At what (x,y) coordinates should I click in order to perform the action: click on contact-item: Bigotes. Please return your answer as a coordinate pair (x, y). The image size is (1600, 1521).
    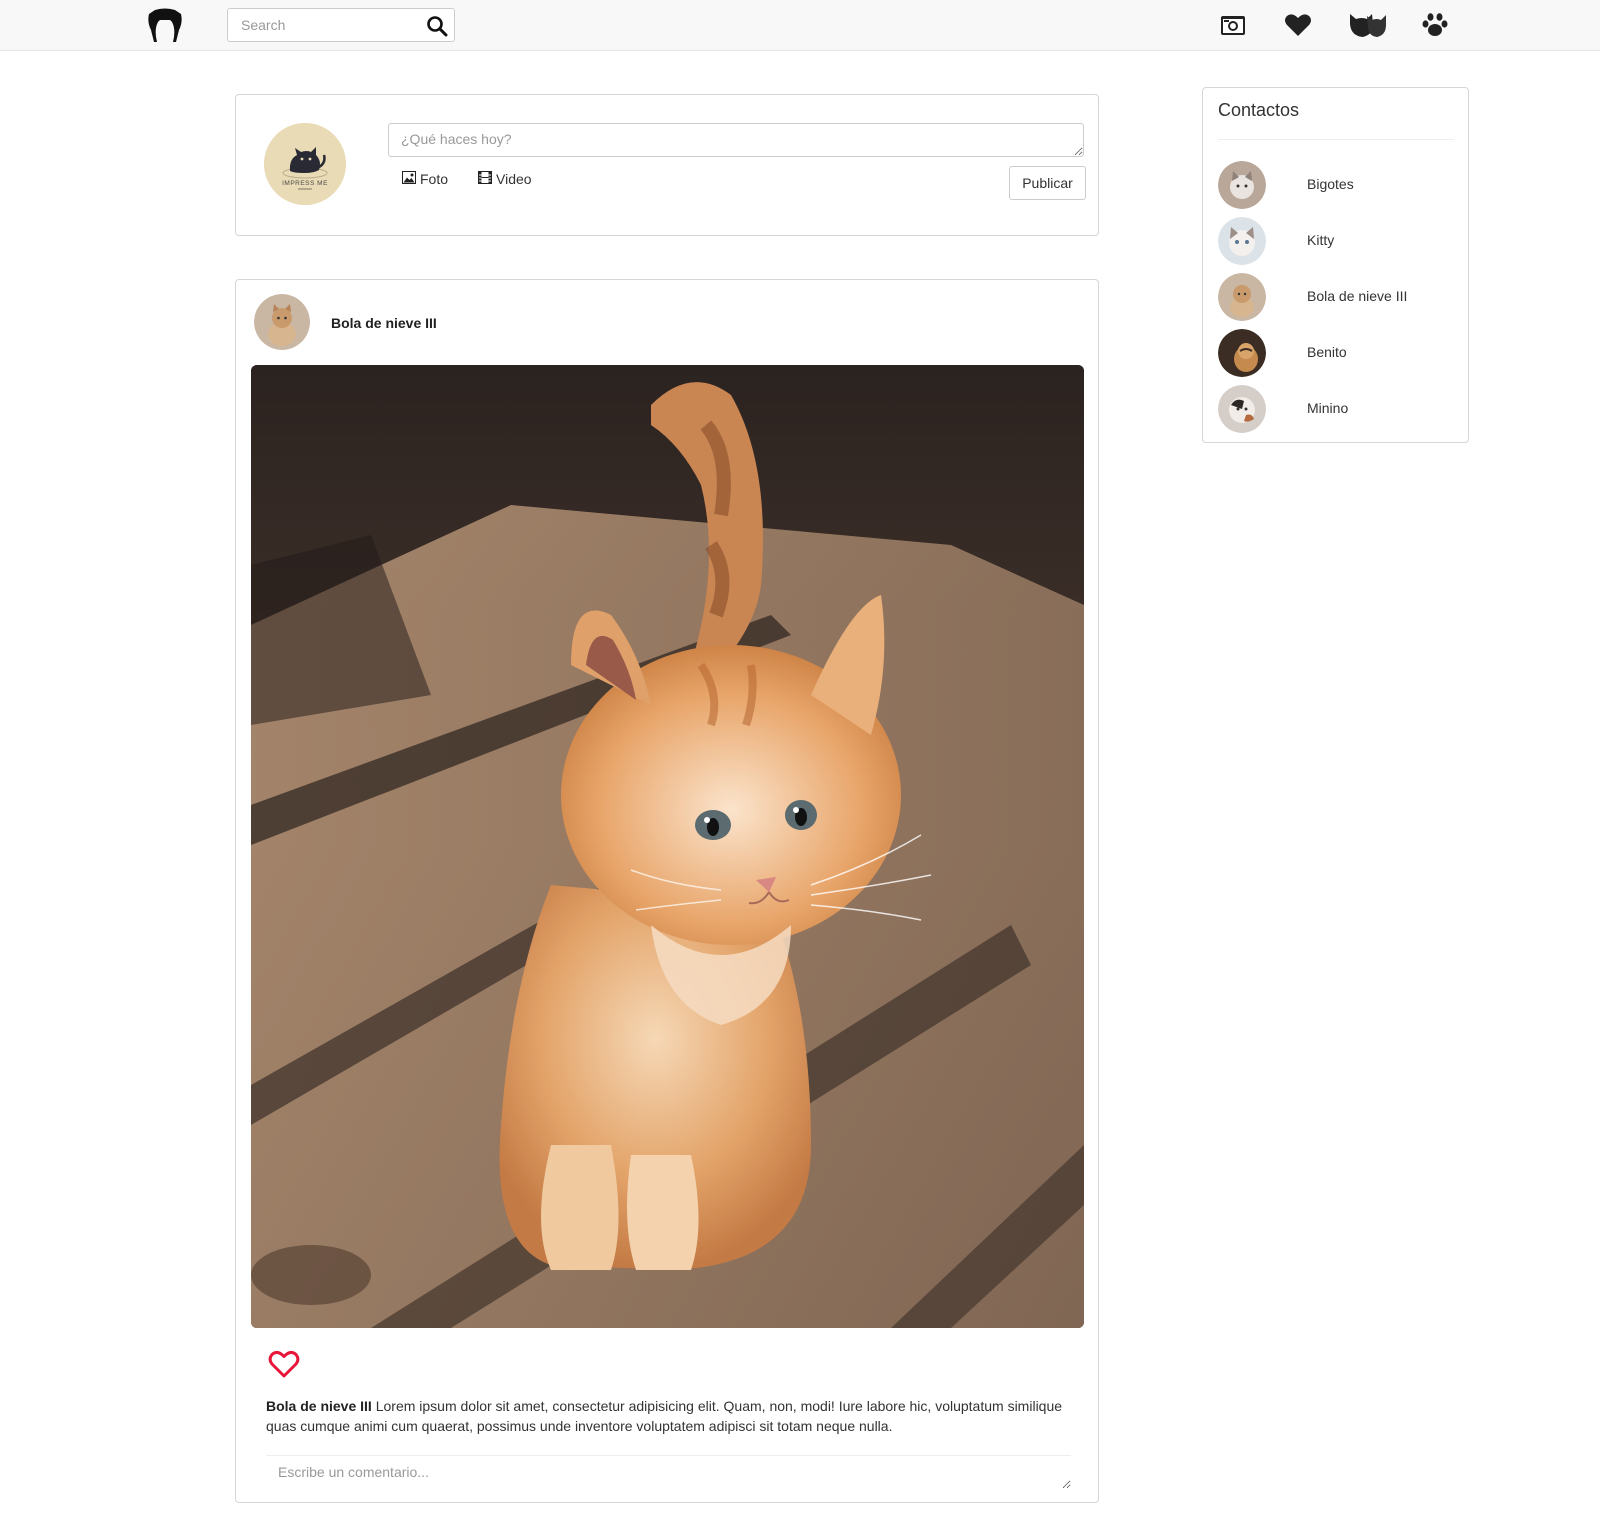
    Looking at the image, I should click on (1336, 185).